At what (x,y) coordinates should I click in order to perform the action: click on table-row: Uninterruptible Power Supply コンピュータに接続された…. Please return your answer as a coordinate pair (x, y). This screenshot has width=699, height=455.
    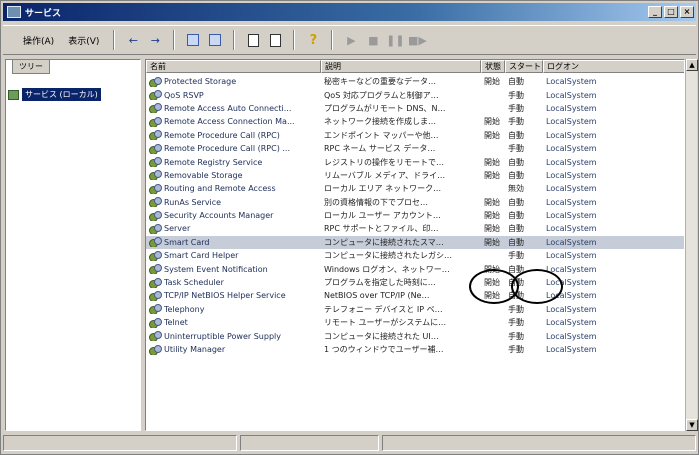
    Looking at the image, I should click on (415, 335).